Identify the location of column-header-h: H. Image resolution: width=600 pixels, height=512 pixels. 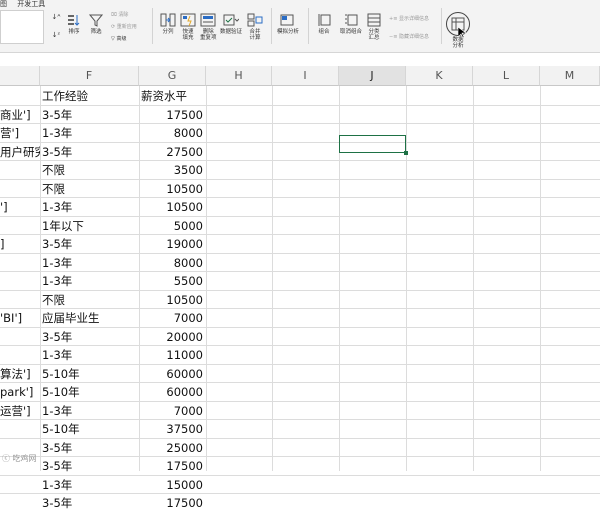
(239, 76).